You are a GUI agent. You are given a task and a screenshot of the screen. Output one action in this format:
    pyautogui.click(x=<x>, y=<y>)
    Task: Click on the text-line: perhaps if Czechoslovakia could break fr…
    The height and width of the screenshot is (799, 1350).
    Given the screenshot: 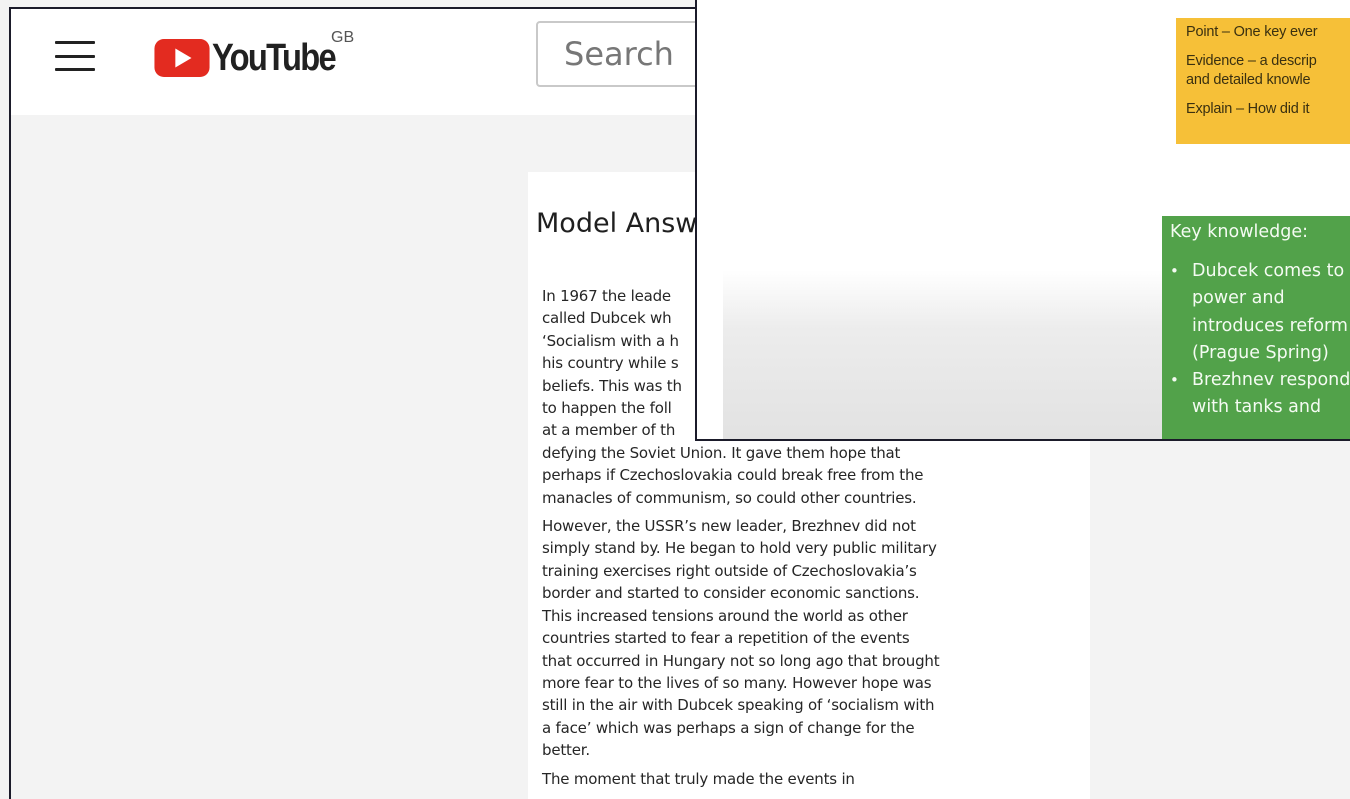 What is the action you would take?
    pyautogui.click(x=733, y=475)
    